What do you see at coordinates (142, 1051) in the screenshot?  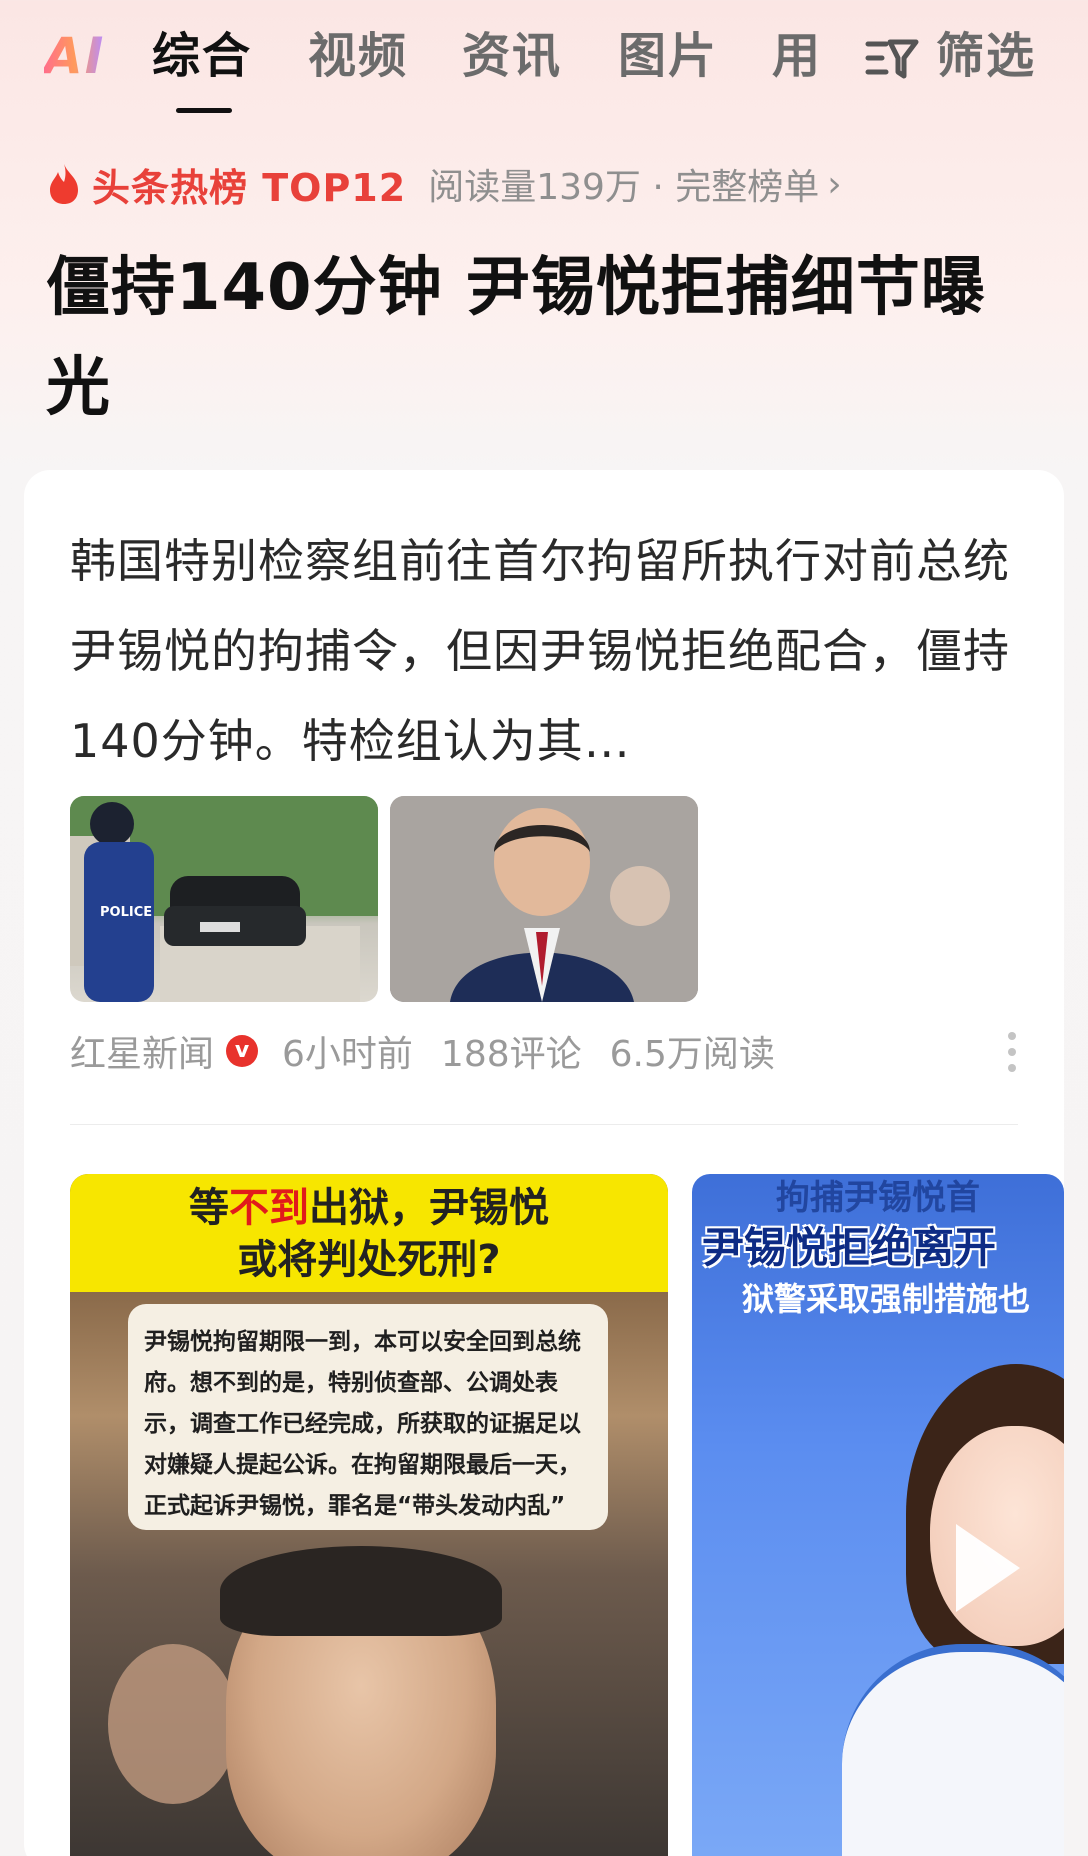 I see `source-name: 红星新闻` at bounding box center [142, 1051].